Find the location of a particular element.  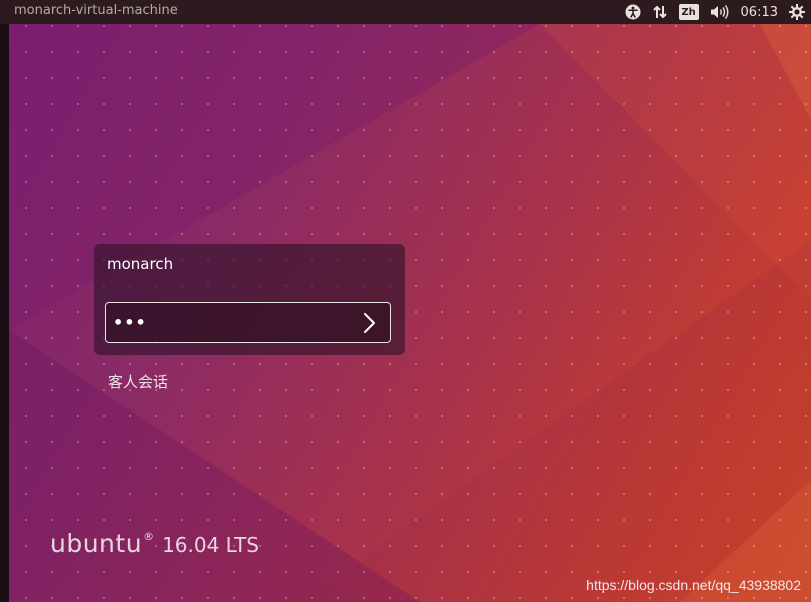

volume-icon is located at coordinates (720, 12).